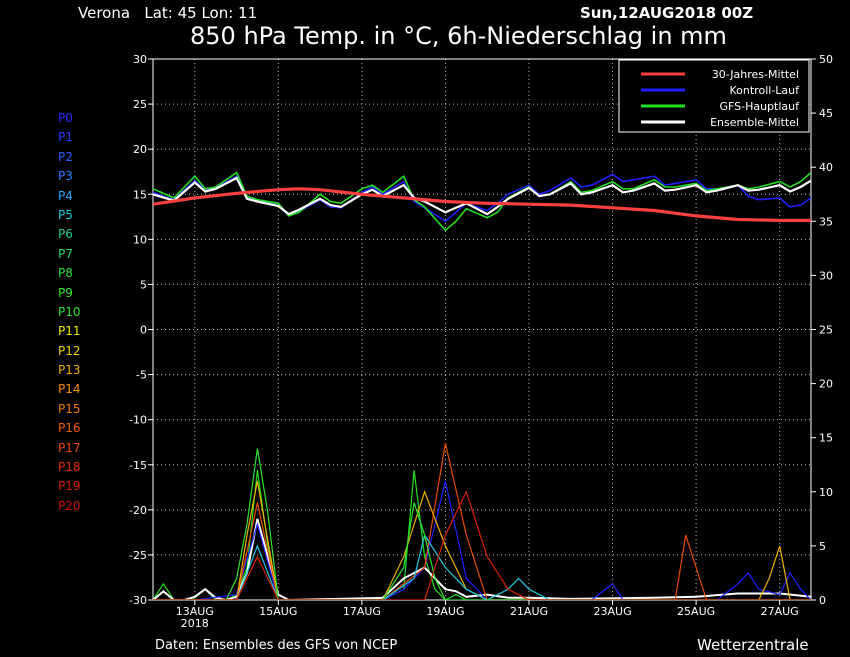 The width and height of the screenshot is (850, 657). I want to click on legend-label: GFS-Hauptlauf, so click(759, 106).